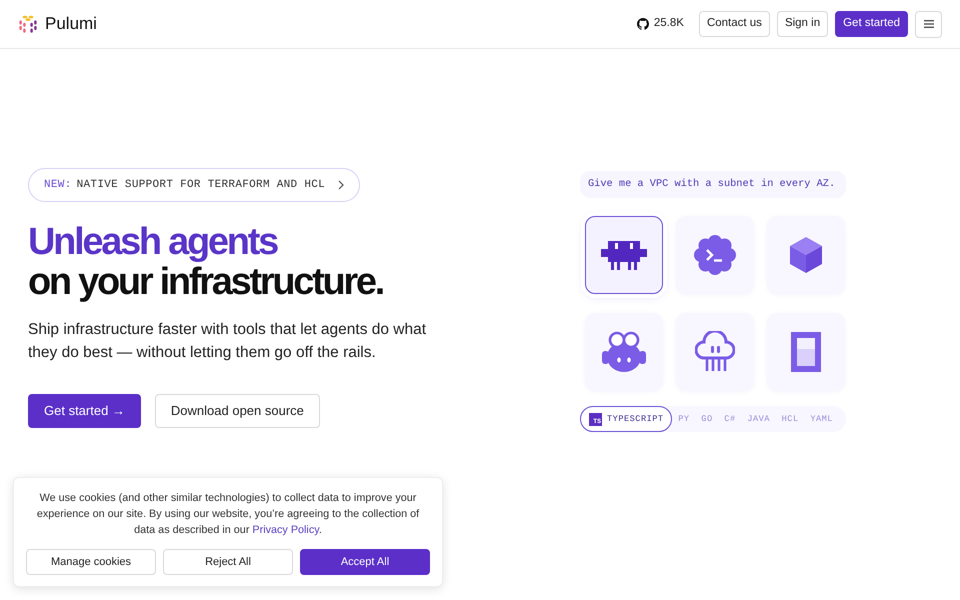 Image resolution: width=960 pixels, height=600 pixels. I want to click on github-stars-link: 25.8K, so click(660, 24).